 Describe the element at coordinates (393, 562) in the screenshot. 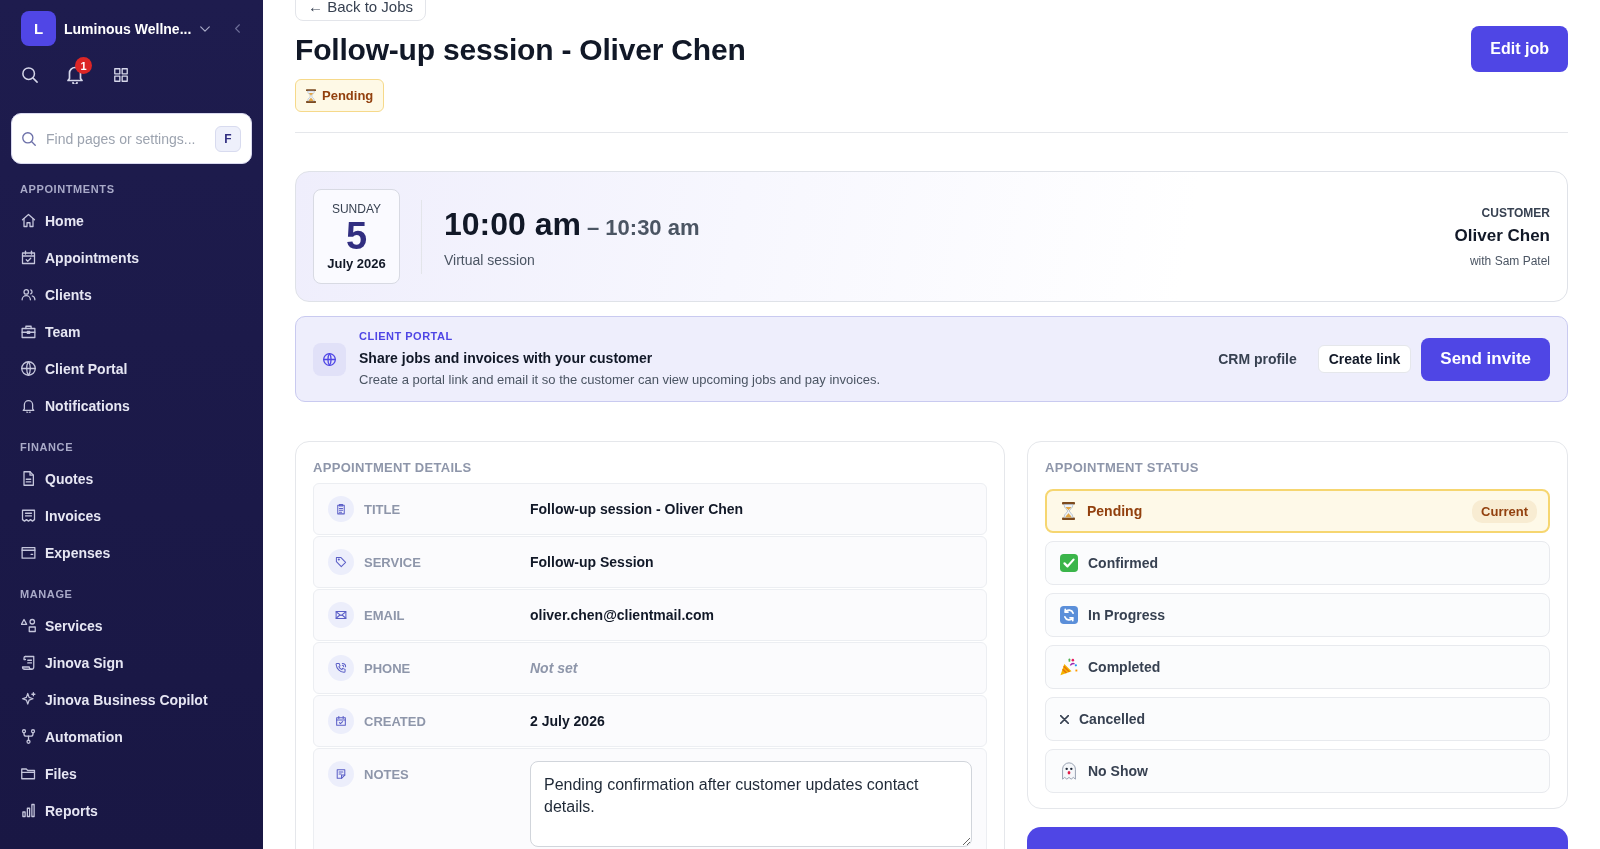

I see `field-label: SERVICE` at that location.